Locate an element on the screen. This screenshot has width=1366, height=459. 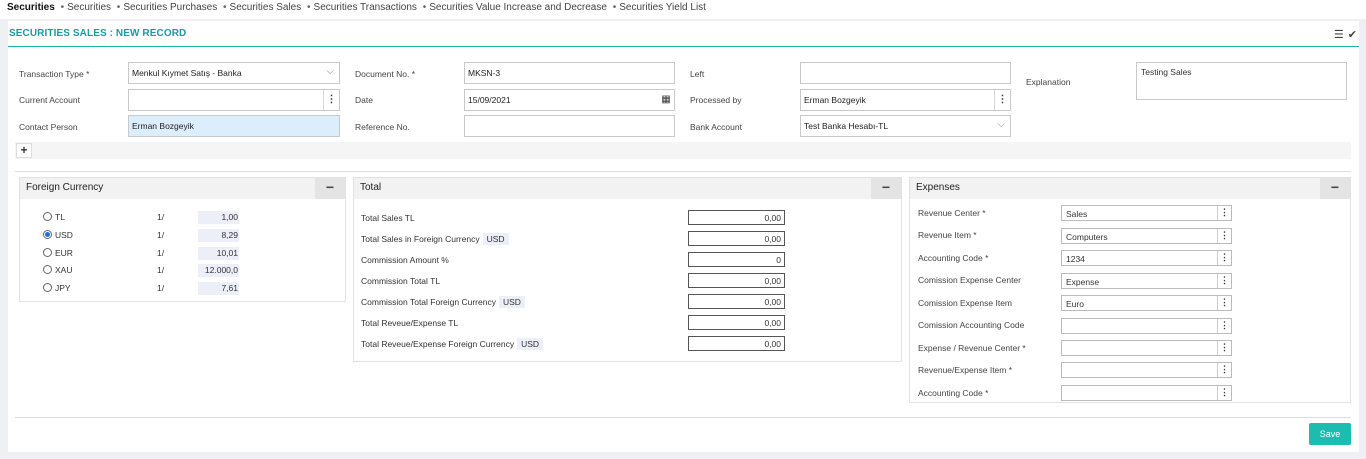
explanation-label: Explanation is located at coordinates (1048, 82).